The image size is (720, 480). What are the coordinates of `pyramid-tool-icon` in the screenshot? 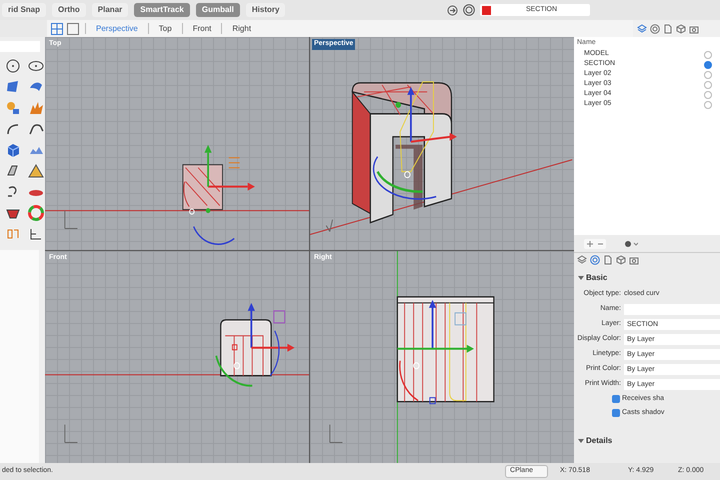 It's located at (36, 171).